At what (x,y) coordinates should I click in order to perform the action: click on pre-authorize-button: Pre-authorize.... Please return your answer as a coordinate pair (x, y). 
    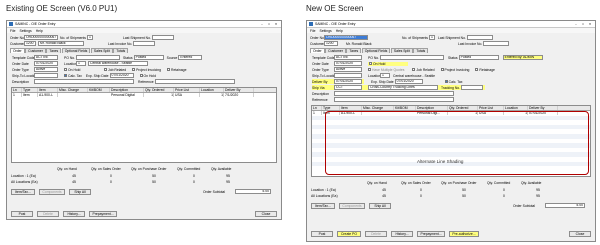
    Looking at the image, I should click on (464, 234).